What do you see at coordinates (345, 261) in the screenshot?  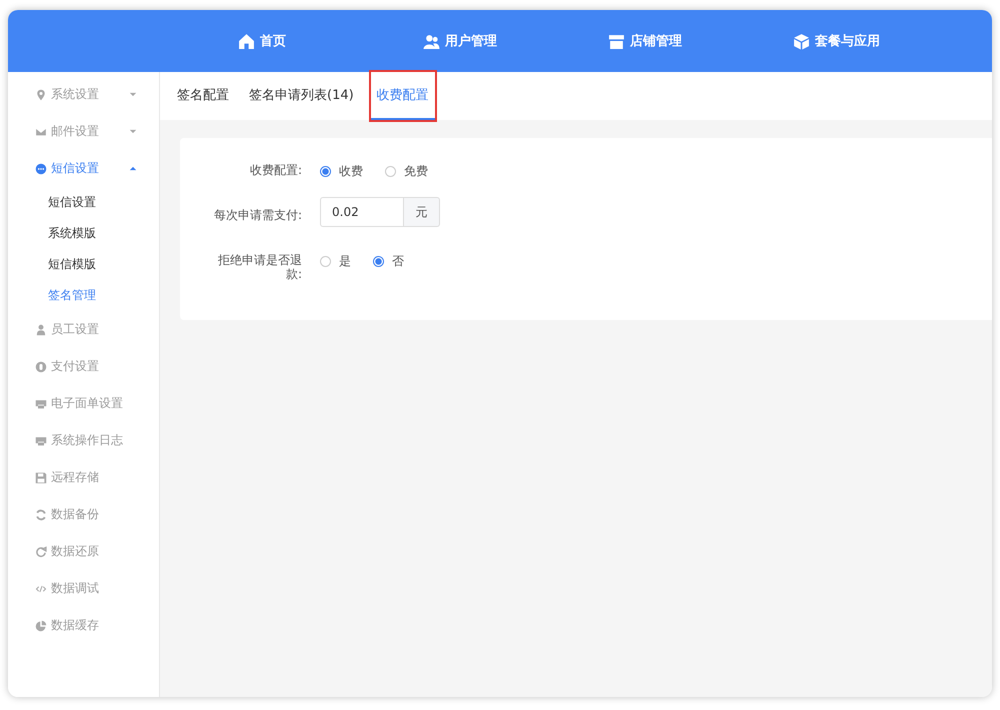 I see `radio-label: 是` at bounding box center [345, 261].